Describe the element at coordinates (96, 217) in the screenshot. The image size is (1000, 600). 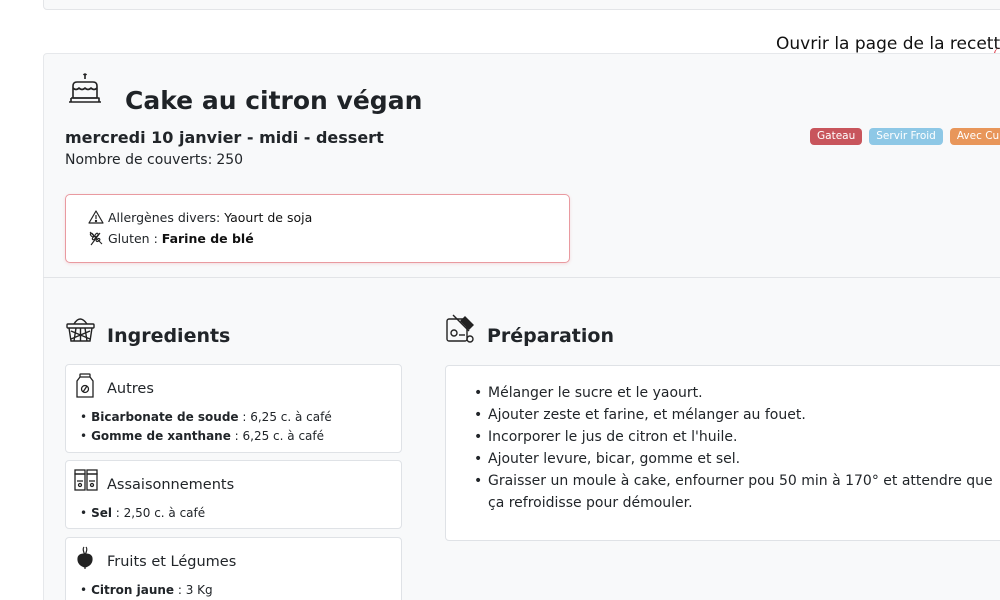
I see `warning-icon` at that location.